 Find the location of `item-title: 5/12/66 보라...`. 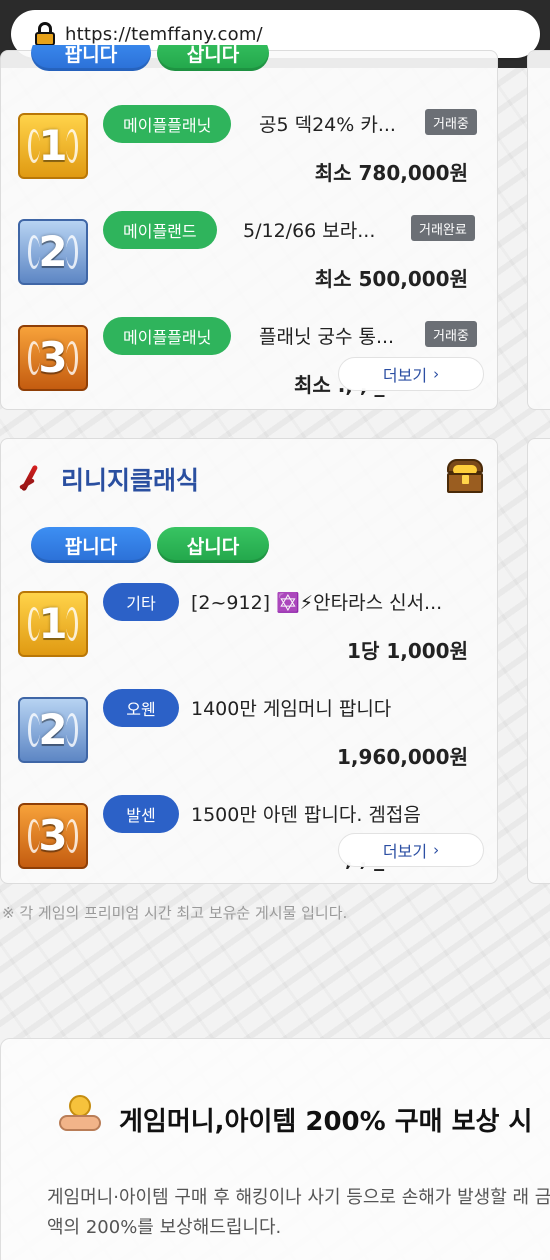

item-title: 5/12/66 보라... is located at coordinates (318, 229).